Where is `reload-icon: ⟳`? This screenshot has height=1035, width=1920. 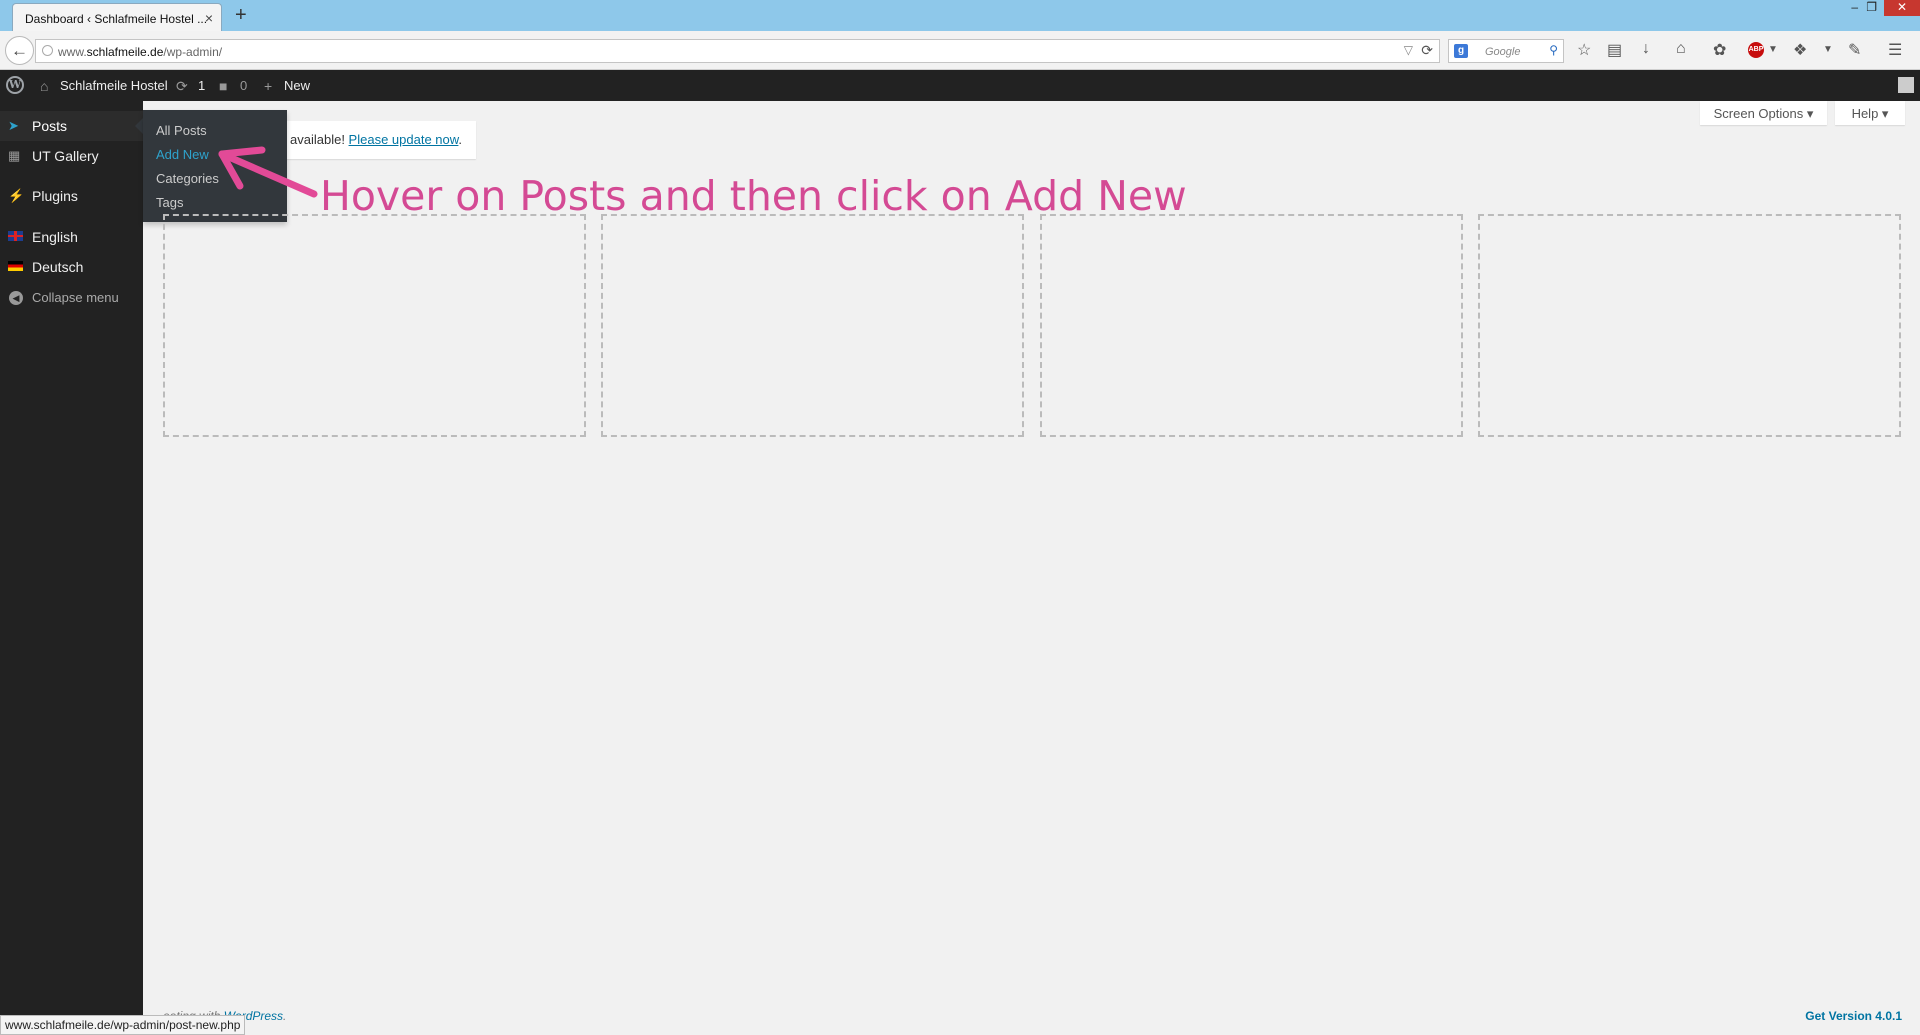 reload-icon: ⟳ is located at coordinates (1427, 50).